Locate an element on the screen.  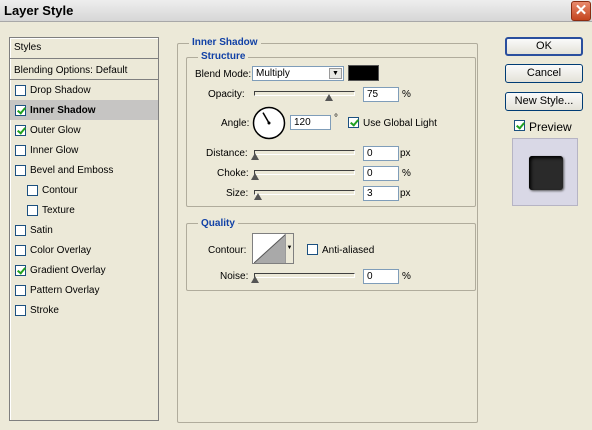
window-title: Layer Style is located at coordinates (39, 10).